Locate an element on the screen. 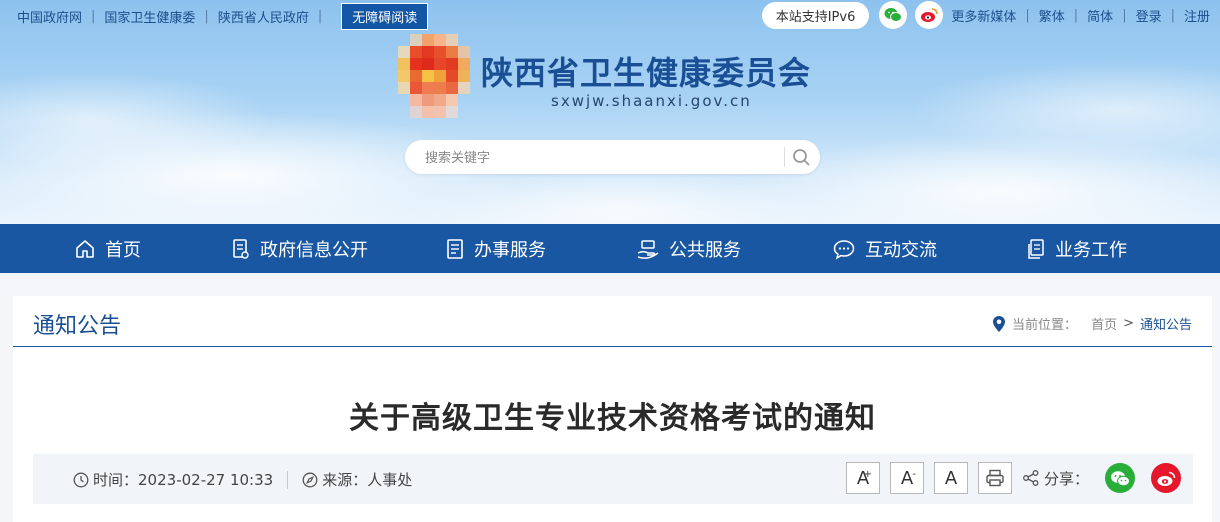 The width and height of the screenshot is (1220, 522). breadcrumb-current: 通知公告 is located at coordinates (1166, 323).